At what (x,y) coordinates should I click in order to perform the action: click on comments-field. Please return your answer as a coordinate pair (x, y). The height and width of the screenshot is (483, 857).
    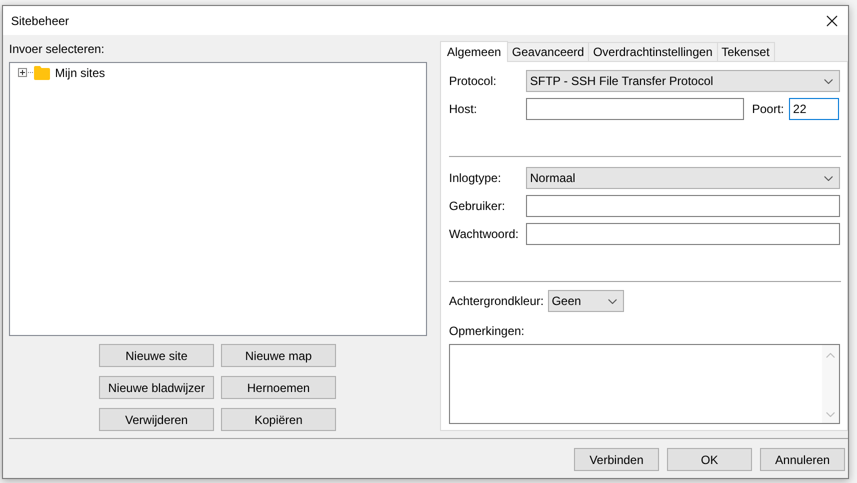
    Looking at the image, I should click on (644, 384).